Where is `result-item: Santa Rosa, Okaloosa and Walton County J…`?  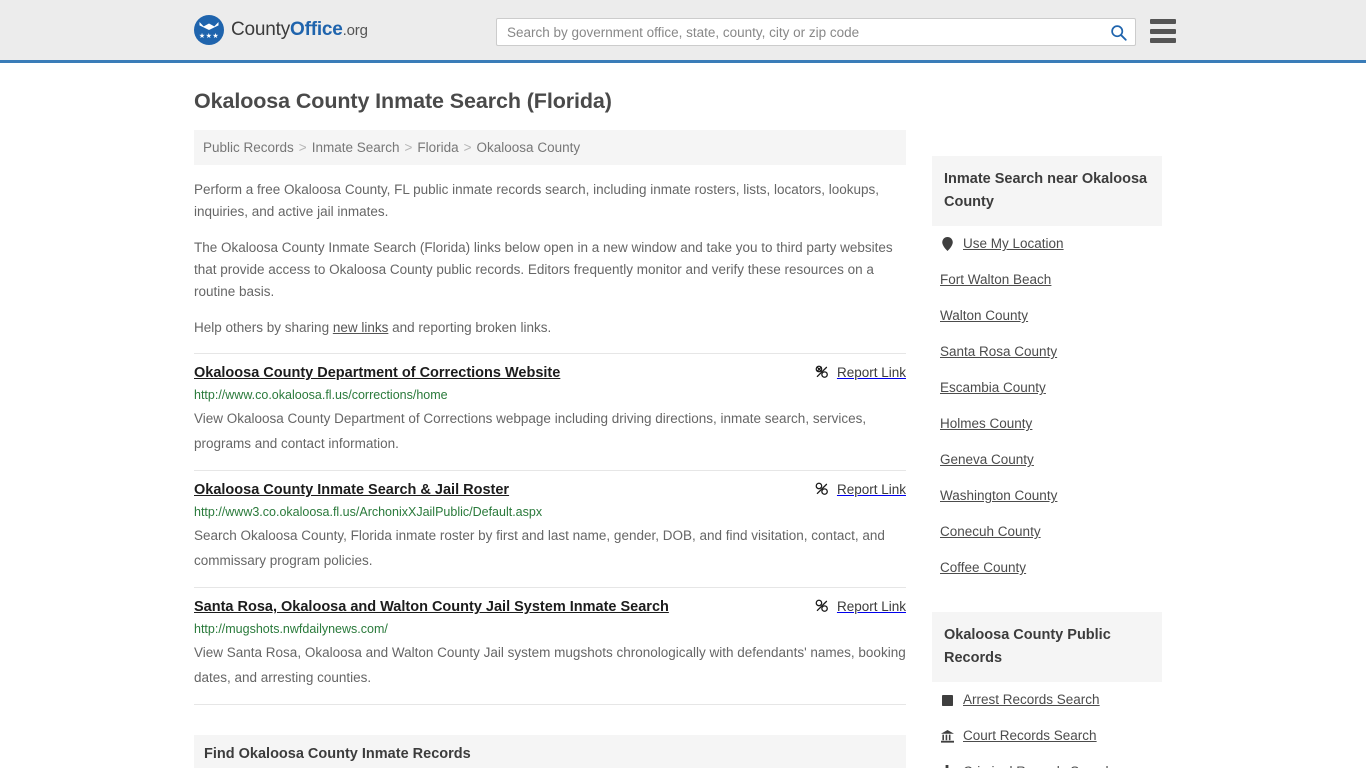 result-item: Santa Rosa, Okaloosa and Walton County J… is located at coordinates (550, 646).